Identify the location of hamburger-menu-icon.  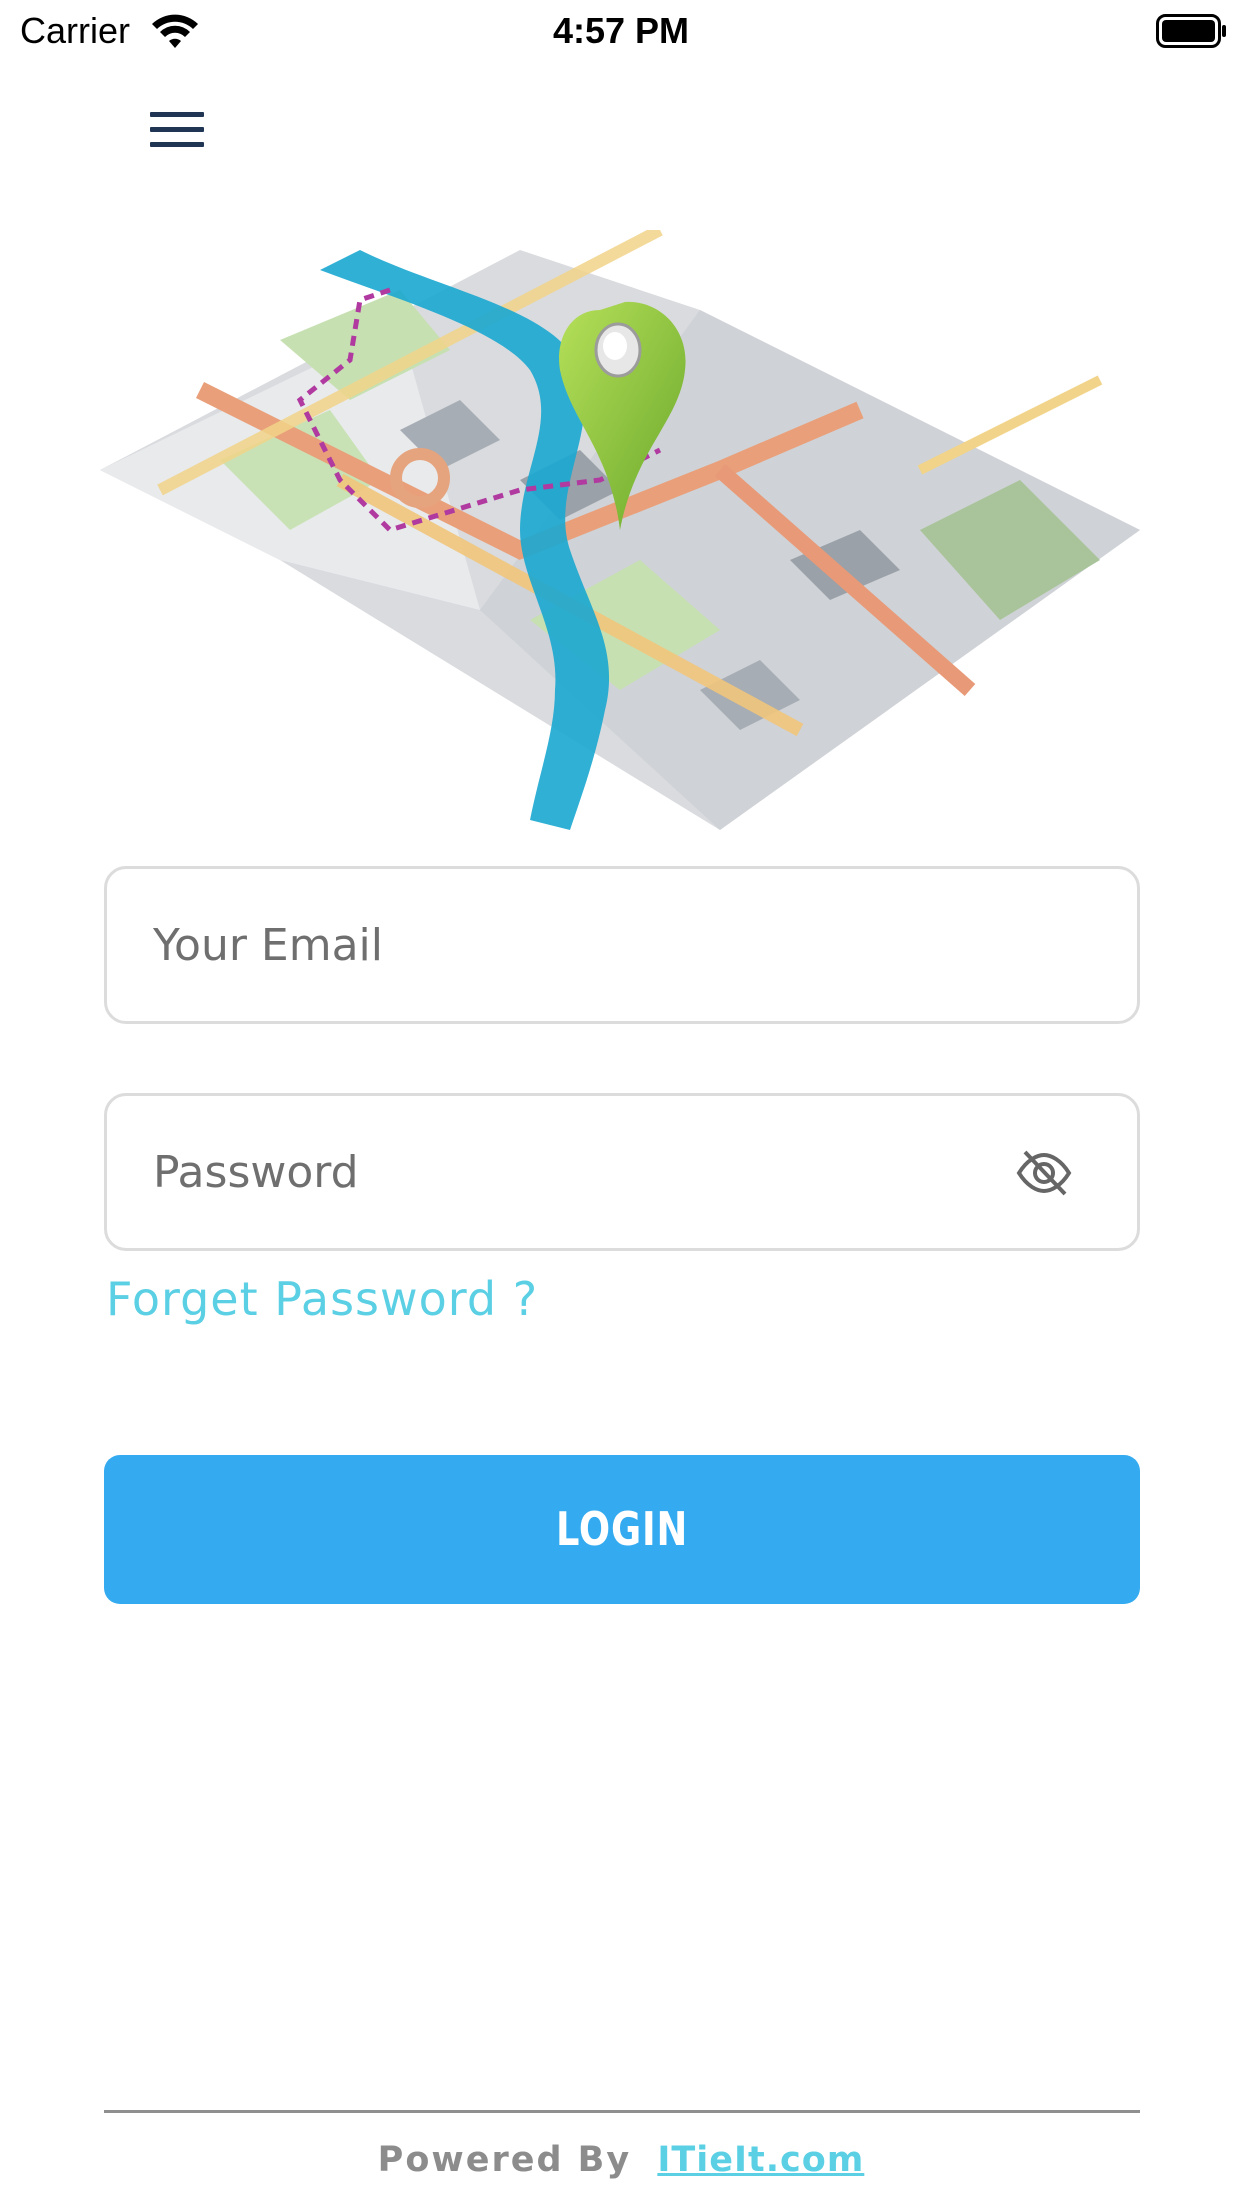
(174, 132).